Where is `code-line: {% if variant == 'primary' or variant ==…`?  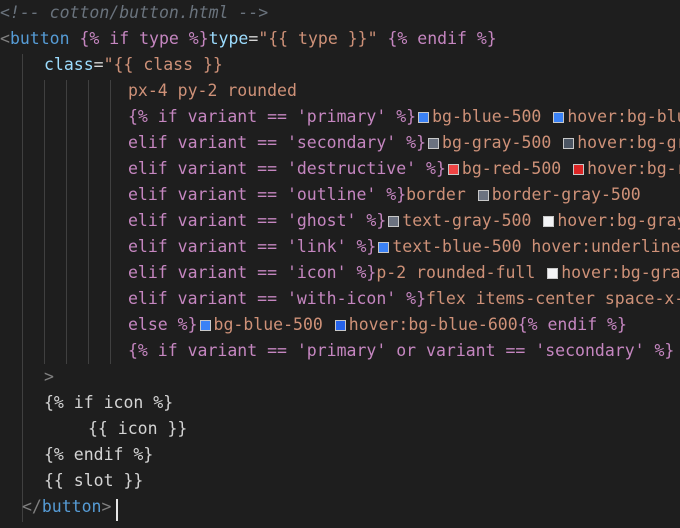
code-line: {% if variant == 'primary' or variant ==… is located at coordinates (337, 351).